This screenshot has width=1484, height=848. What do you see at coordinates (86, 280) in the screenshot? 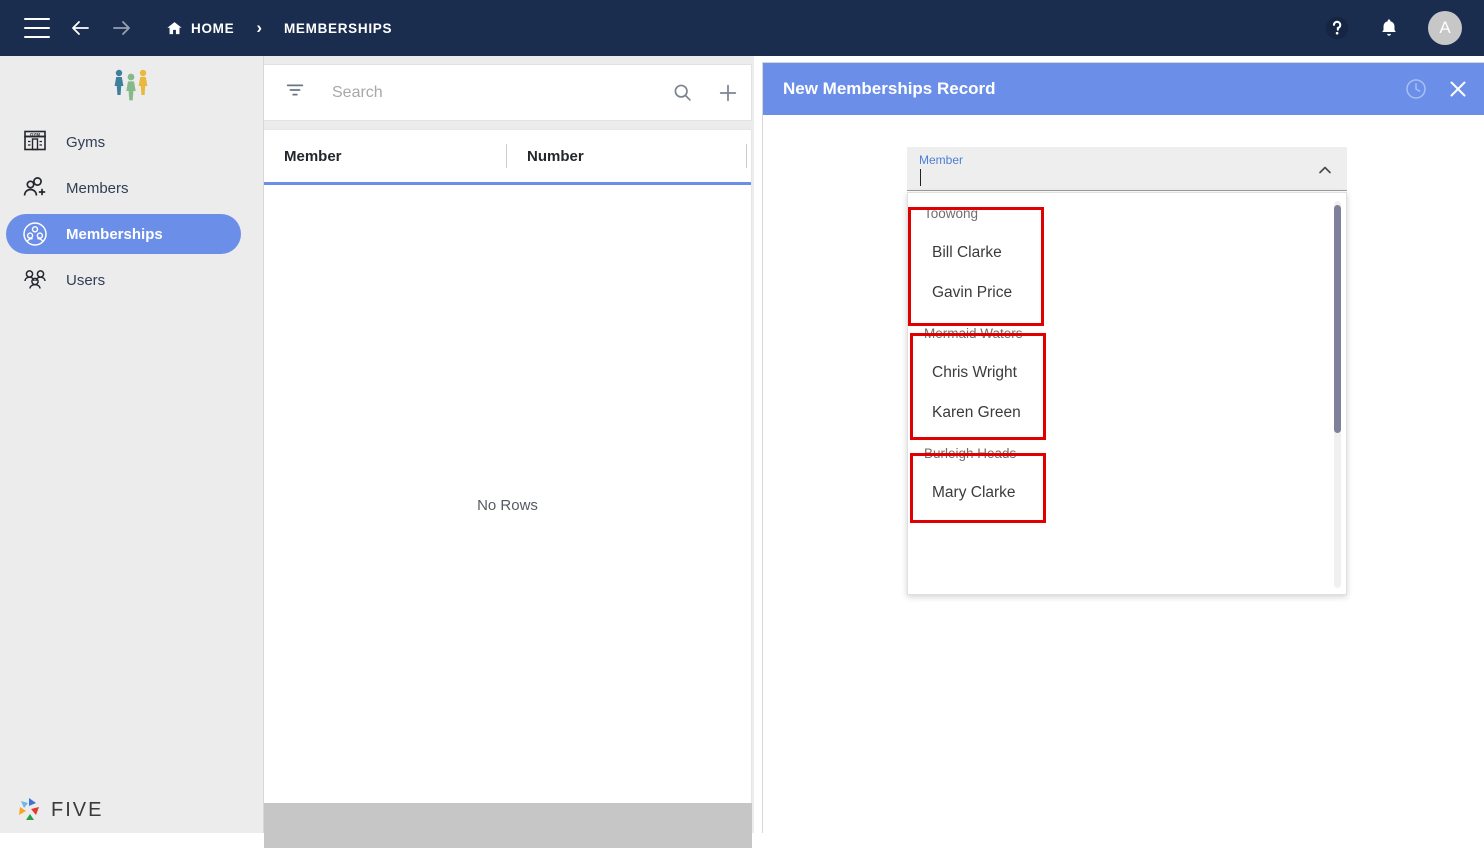
I see `sidebar-item-label: Users` at bounding box center [86, 280].